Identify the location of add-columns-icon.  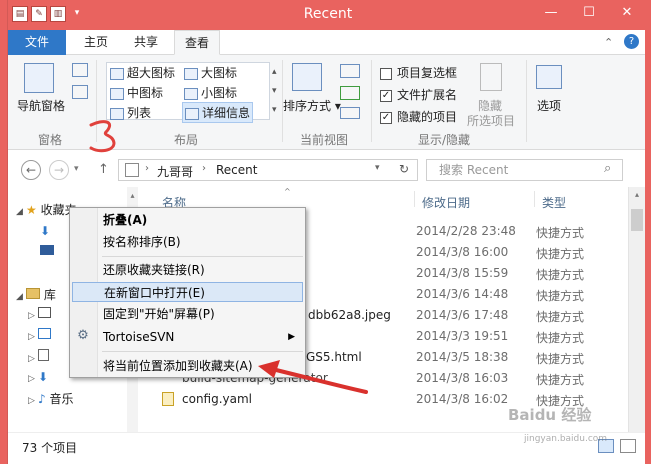
(350, 93).